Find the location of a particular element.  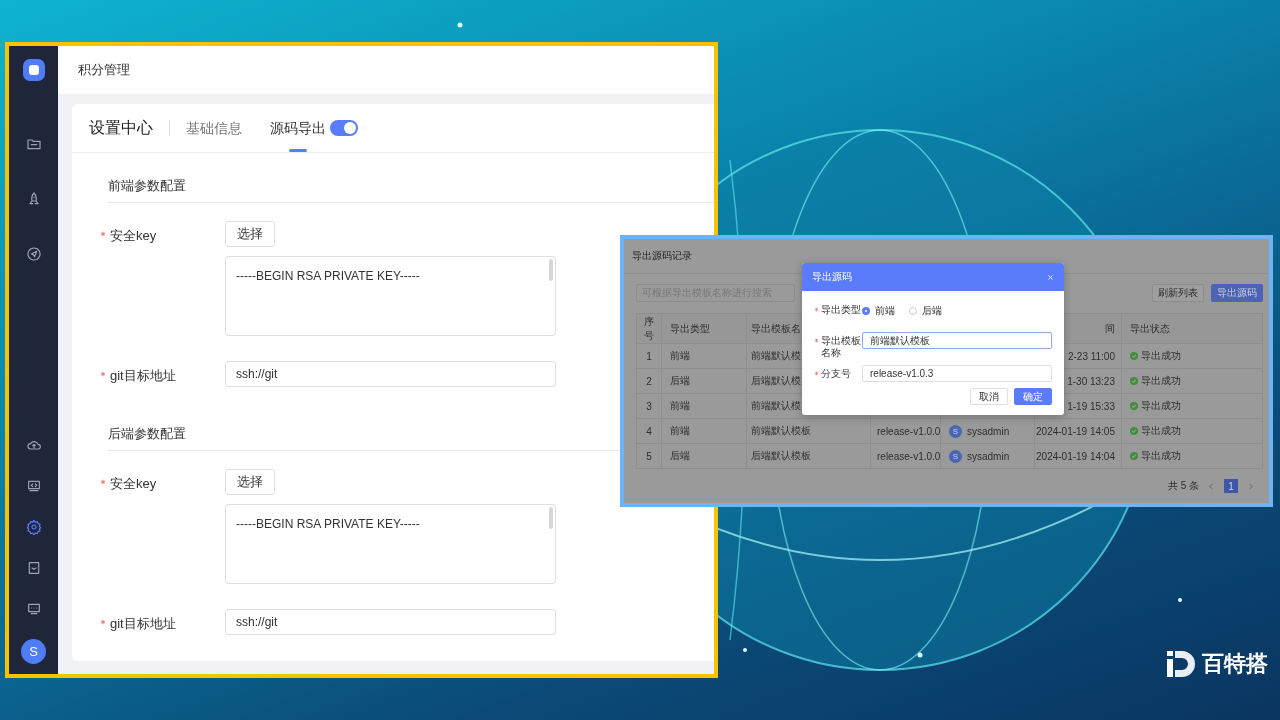

table-cell: 1-19 15:33 is located at coordinates (1091, 406).